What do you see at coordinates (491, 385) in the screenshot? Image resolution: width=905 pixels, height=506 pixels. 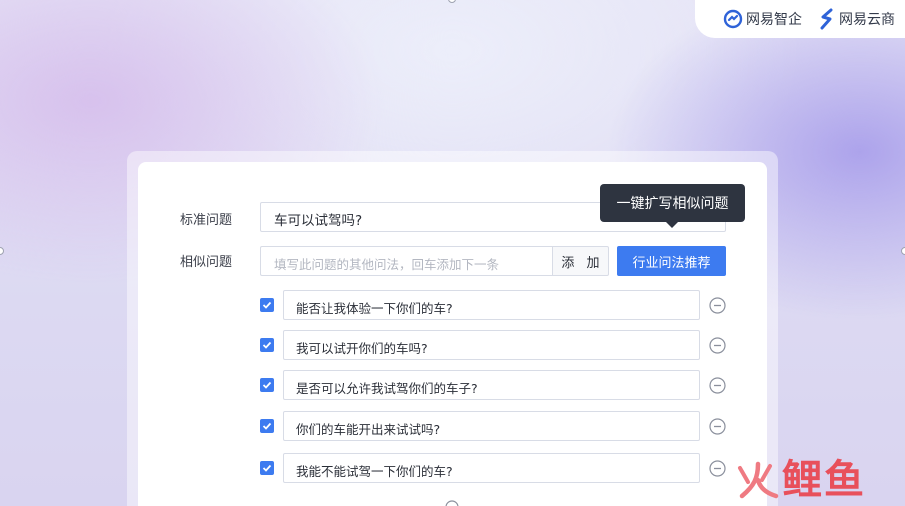 I see `question-input: 是否可以允许我试驾你们的车子?` at bounding box center [491, 385].